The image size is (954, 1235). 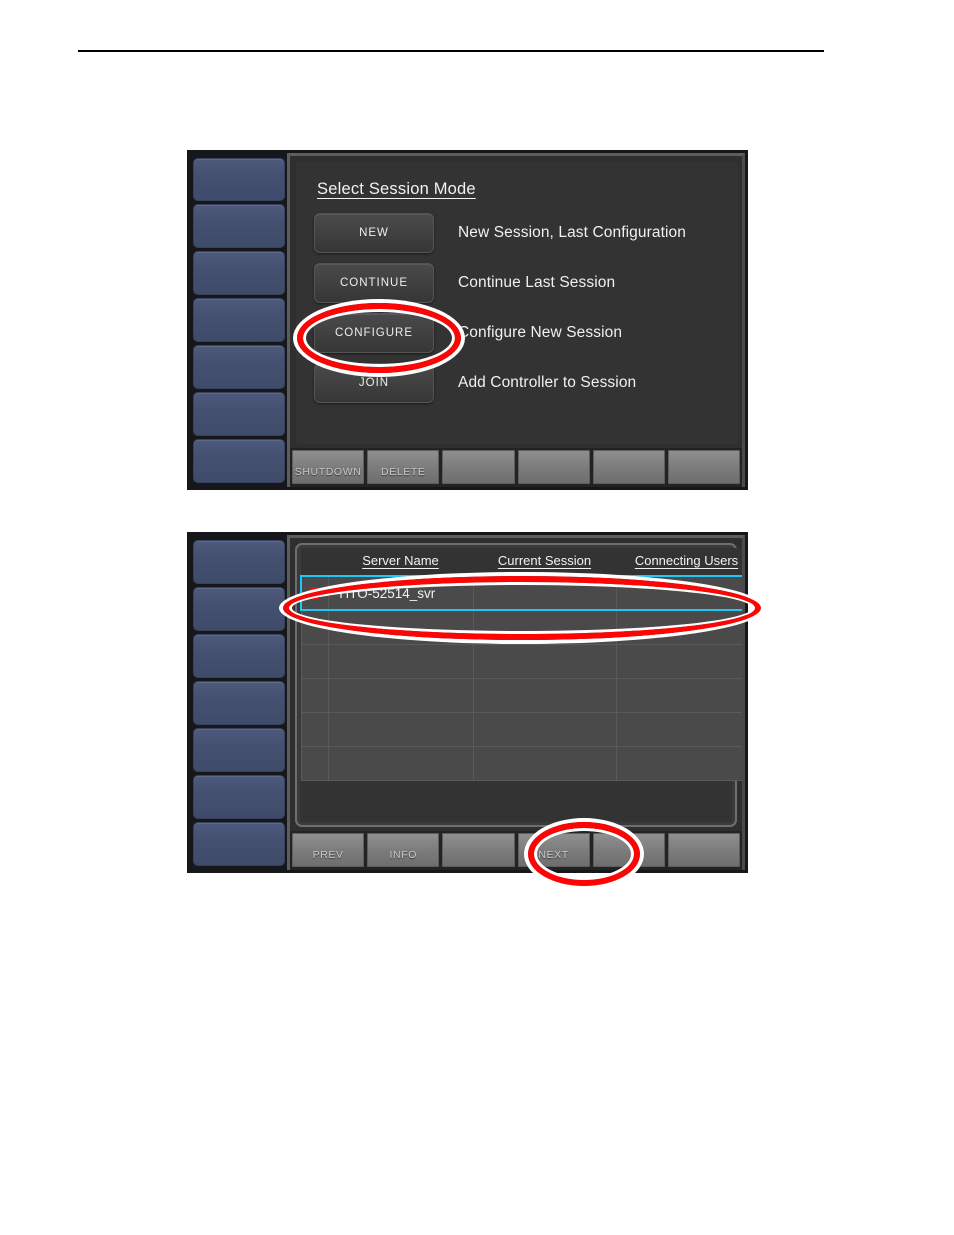 I want to click on status-dot-icon, so click(x=315, y=594).